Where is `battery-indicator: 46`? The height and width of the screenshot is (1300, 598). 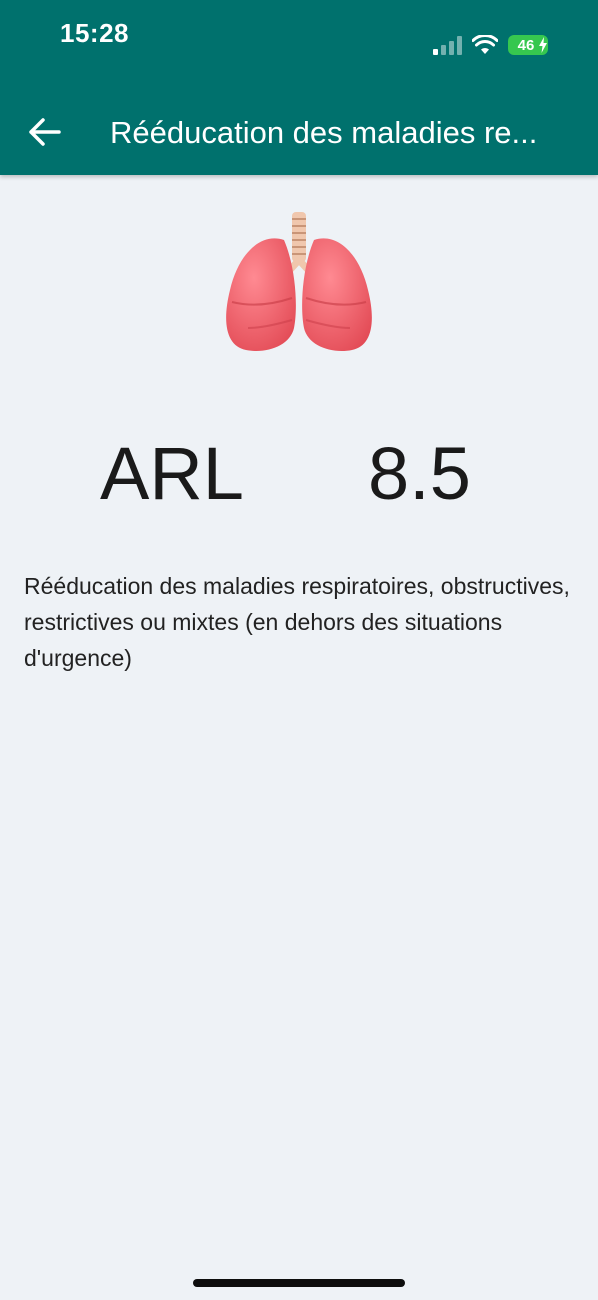 battery-indicator: 46 is located at coordinates (528, 45).